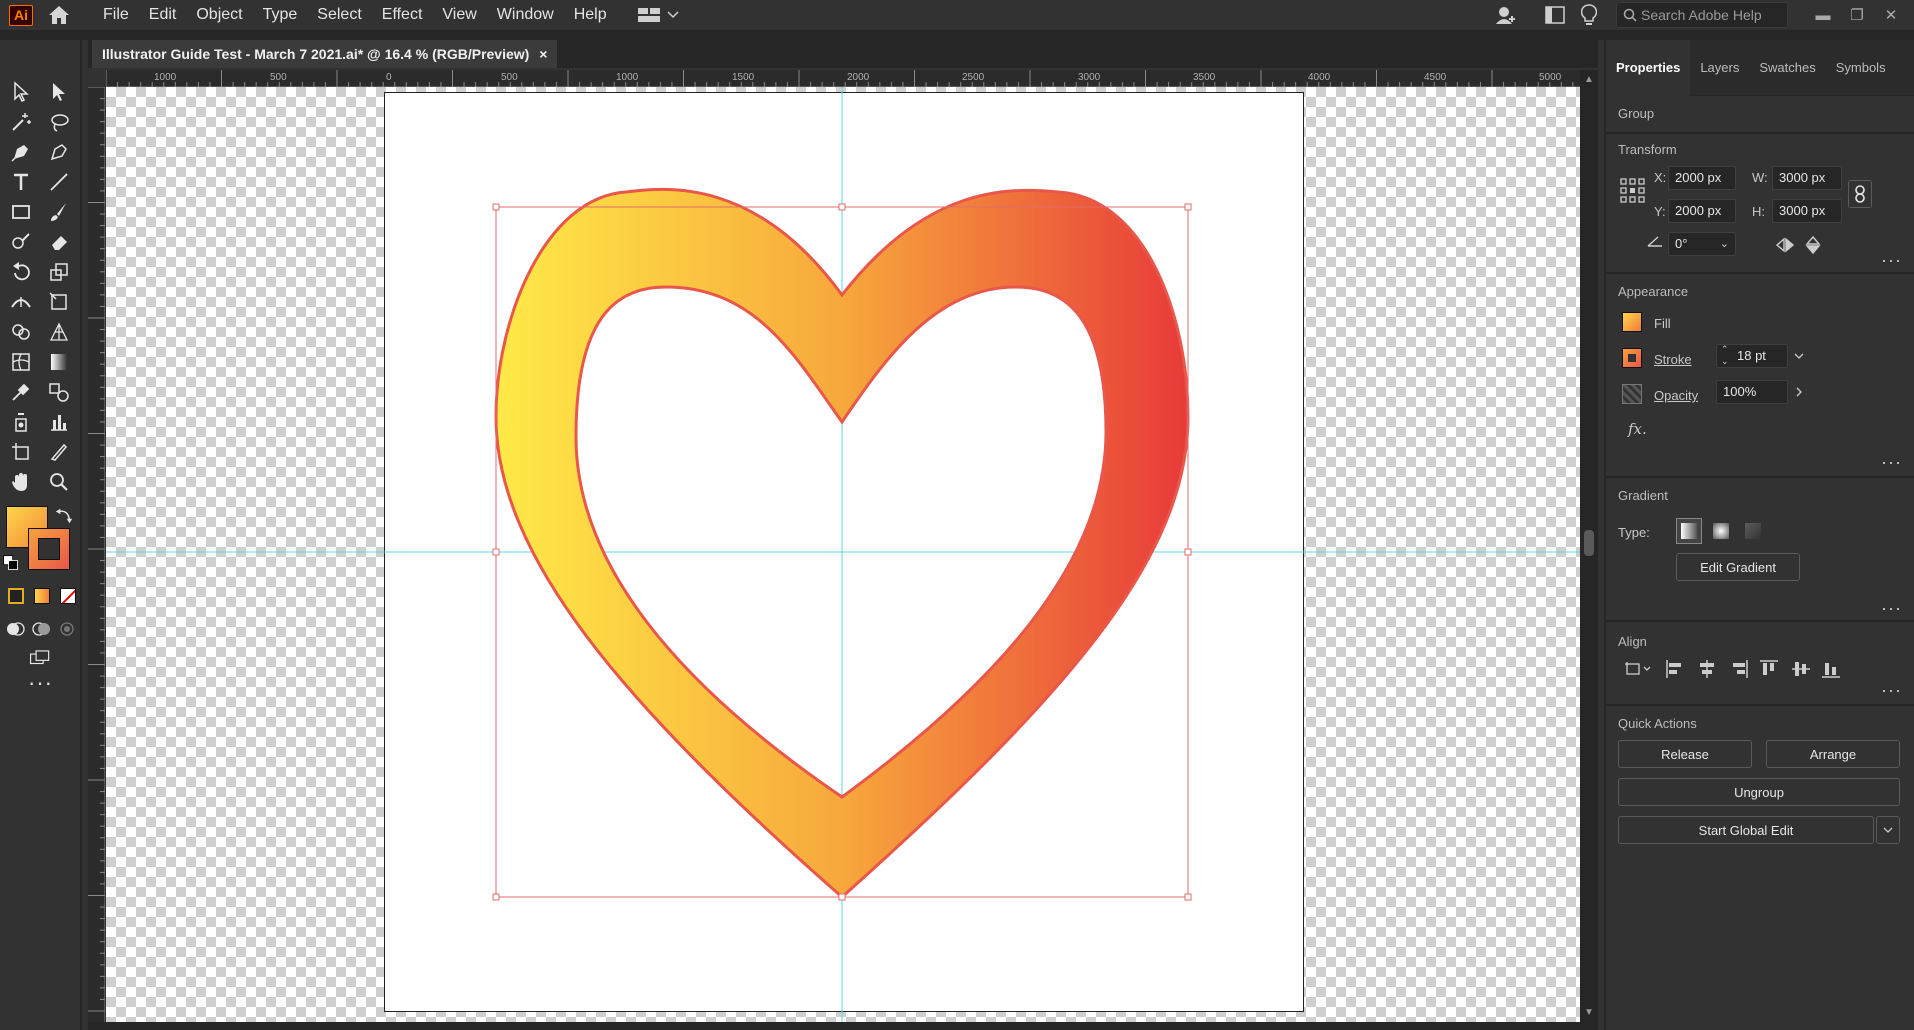 Image resolution: width=1914 pixels, height=1030 pixels. What do you see at coordinates (1891, 608) in the screenshot?
I see `gradient-more-icon: ···` at bounding box center [1891, 608].